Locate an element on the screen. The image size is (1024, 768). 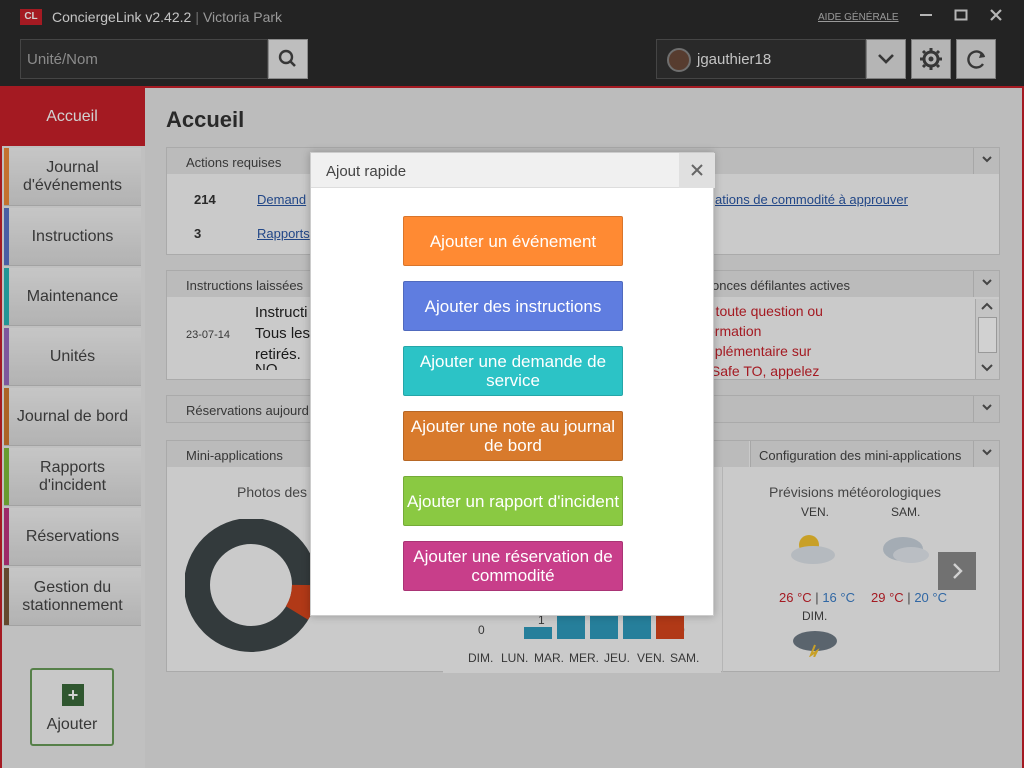
add-logbook-note-button: Ajouter une note au journal de bord is located at coordinates (513, 436).